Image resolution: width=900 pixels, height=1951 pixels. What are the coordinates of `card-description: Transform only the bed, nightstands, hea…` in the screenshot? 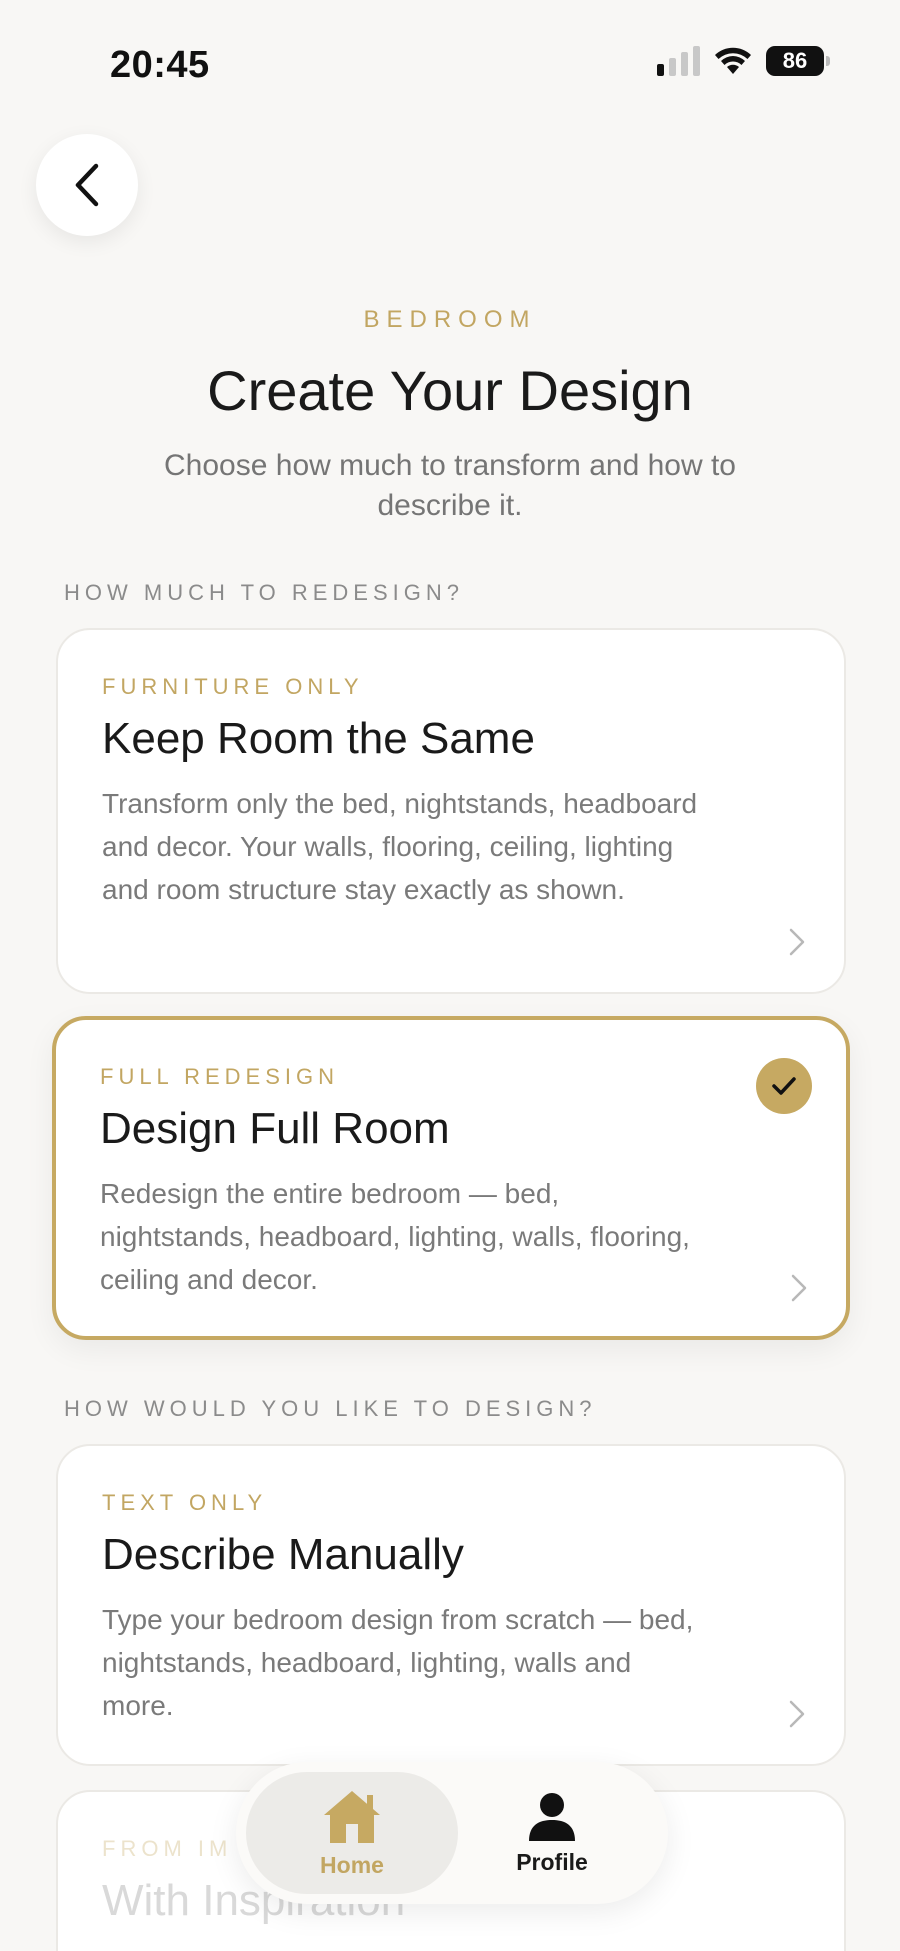 It's located at (400, 846).